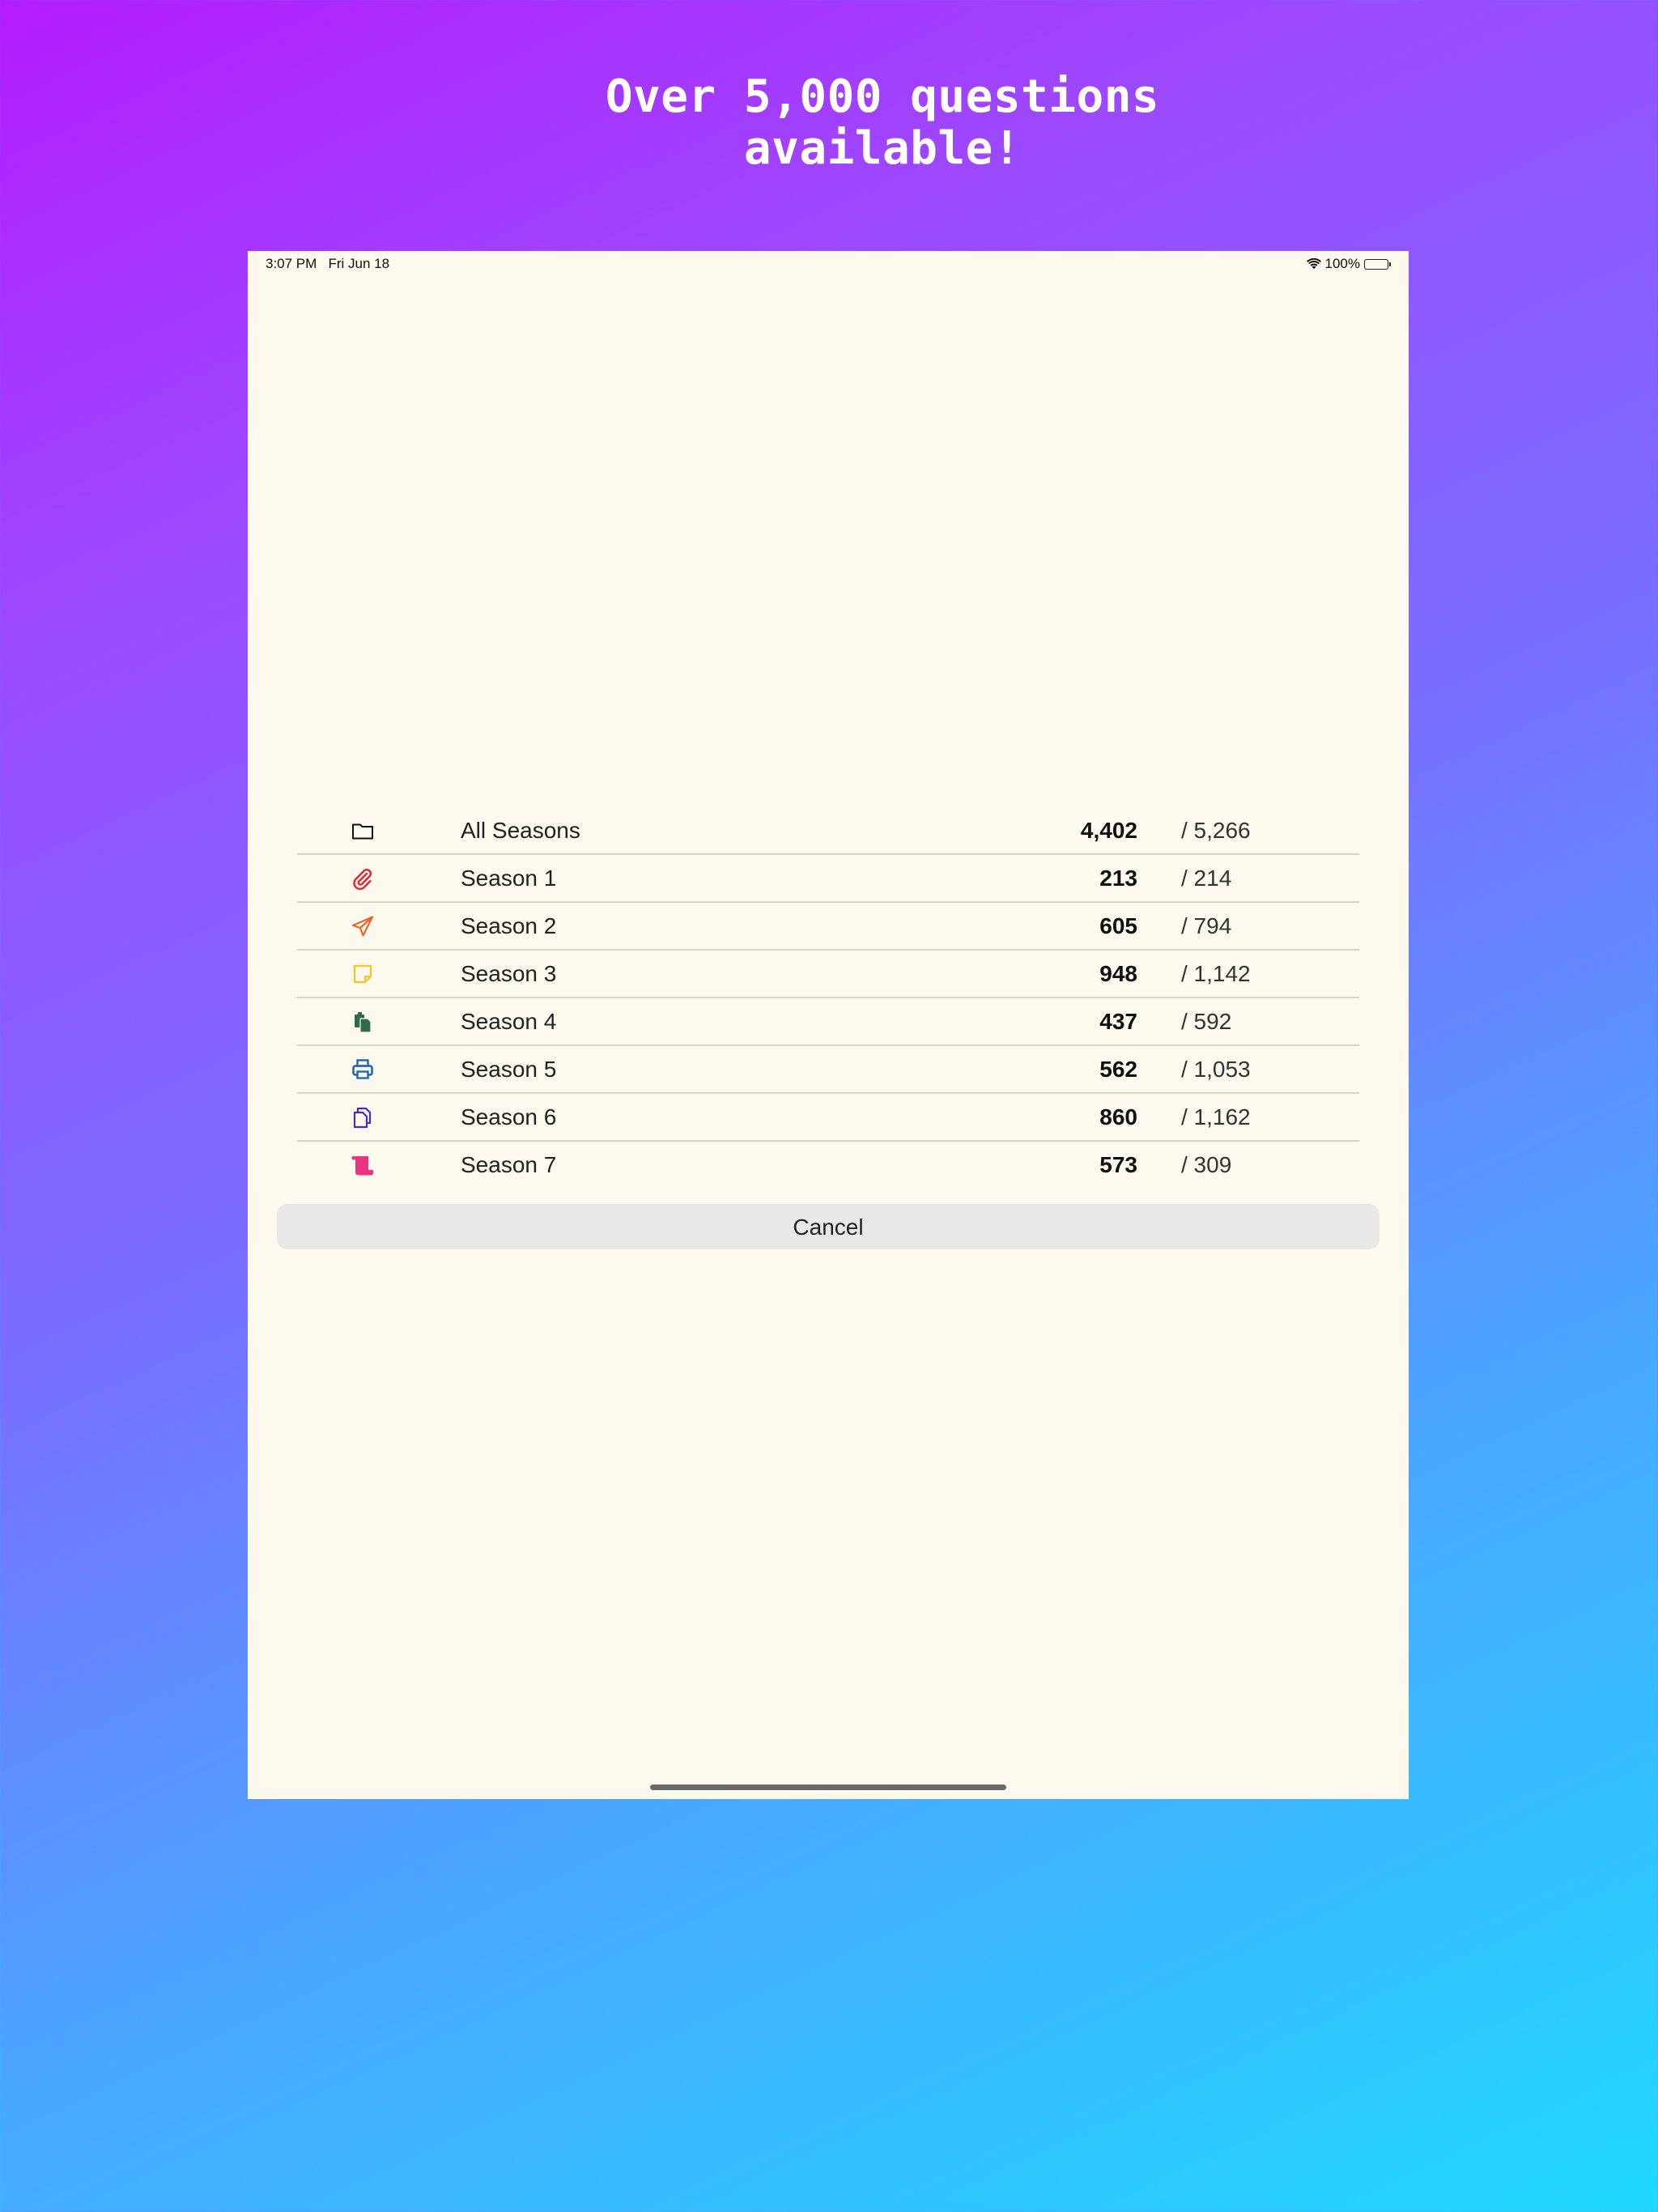 Image resolution: width=1658 pixels, height=2212 pixels. What do you see at coordinates (828, 831) in the screenshot?
I see `season-row-all: All Seasons 4,402 / 5,266` at bounding box center [828, 831].